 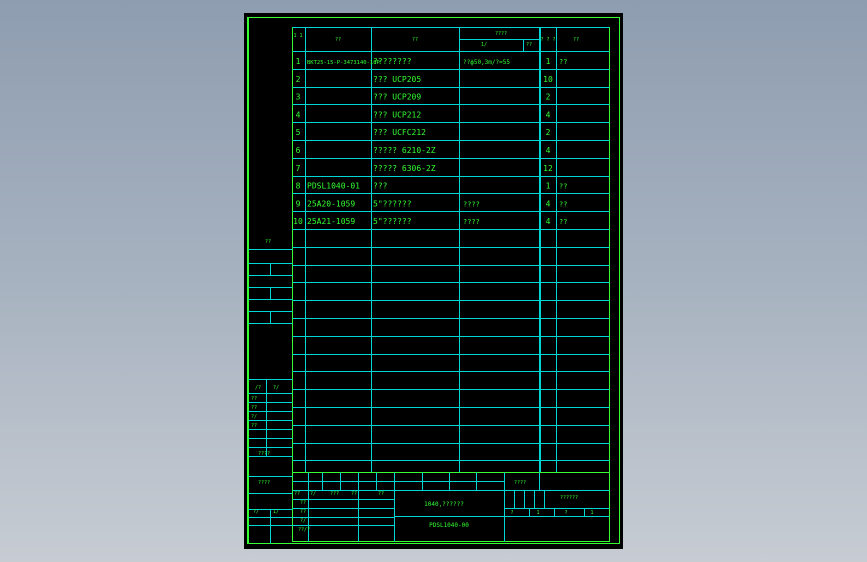 I want to click on stage-label: ????, so click(x=520, y=483).